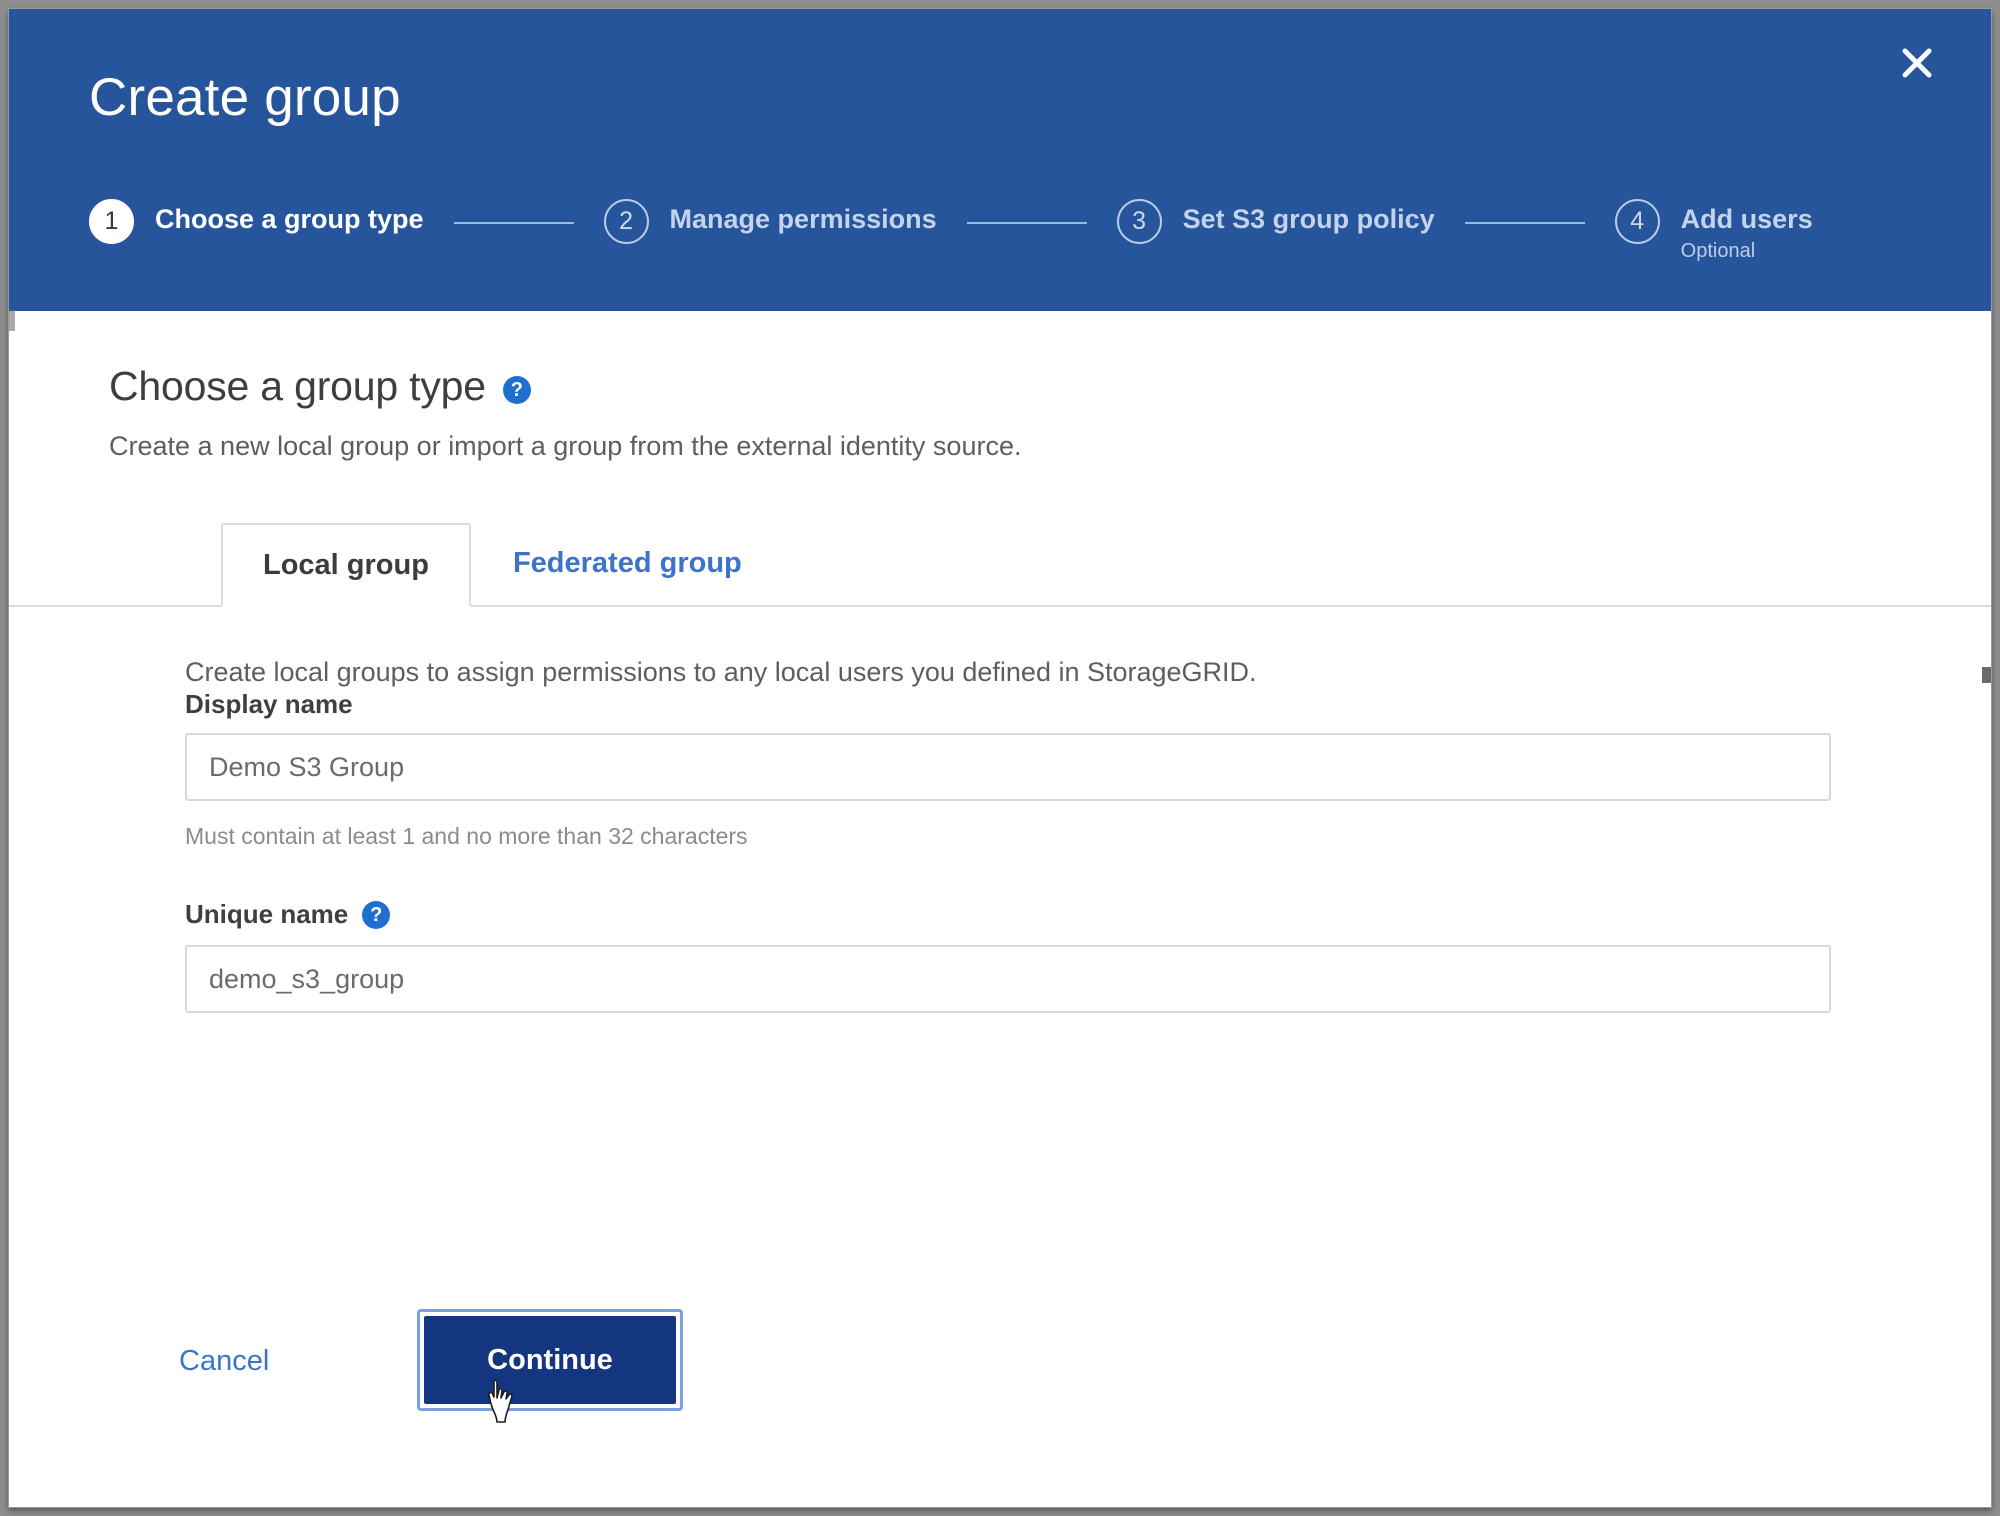 This screenshot has width=2000, height=1516. What do you see at coordinates (12, 320) in the screenshot?
I see `scrollbar-marker` at bounding box center [12, 320].